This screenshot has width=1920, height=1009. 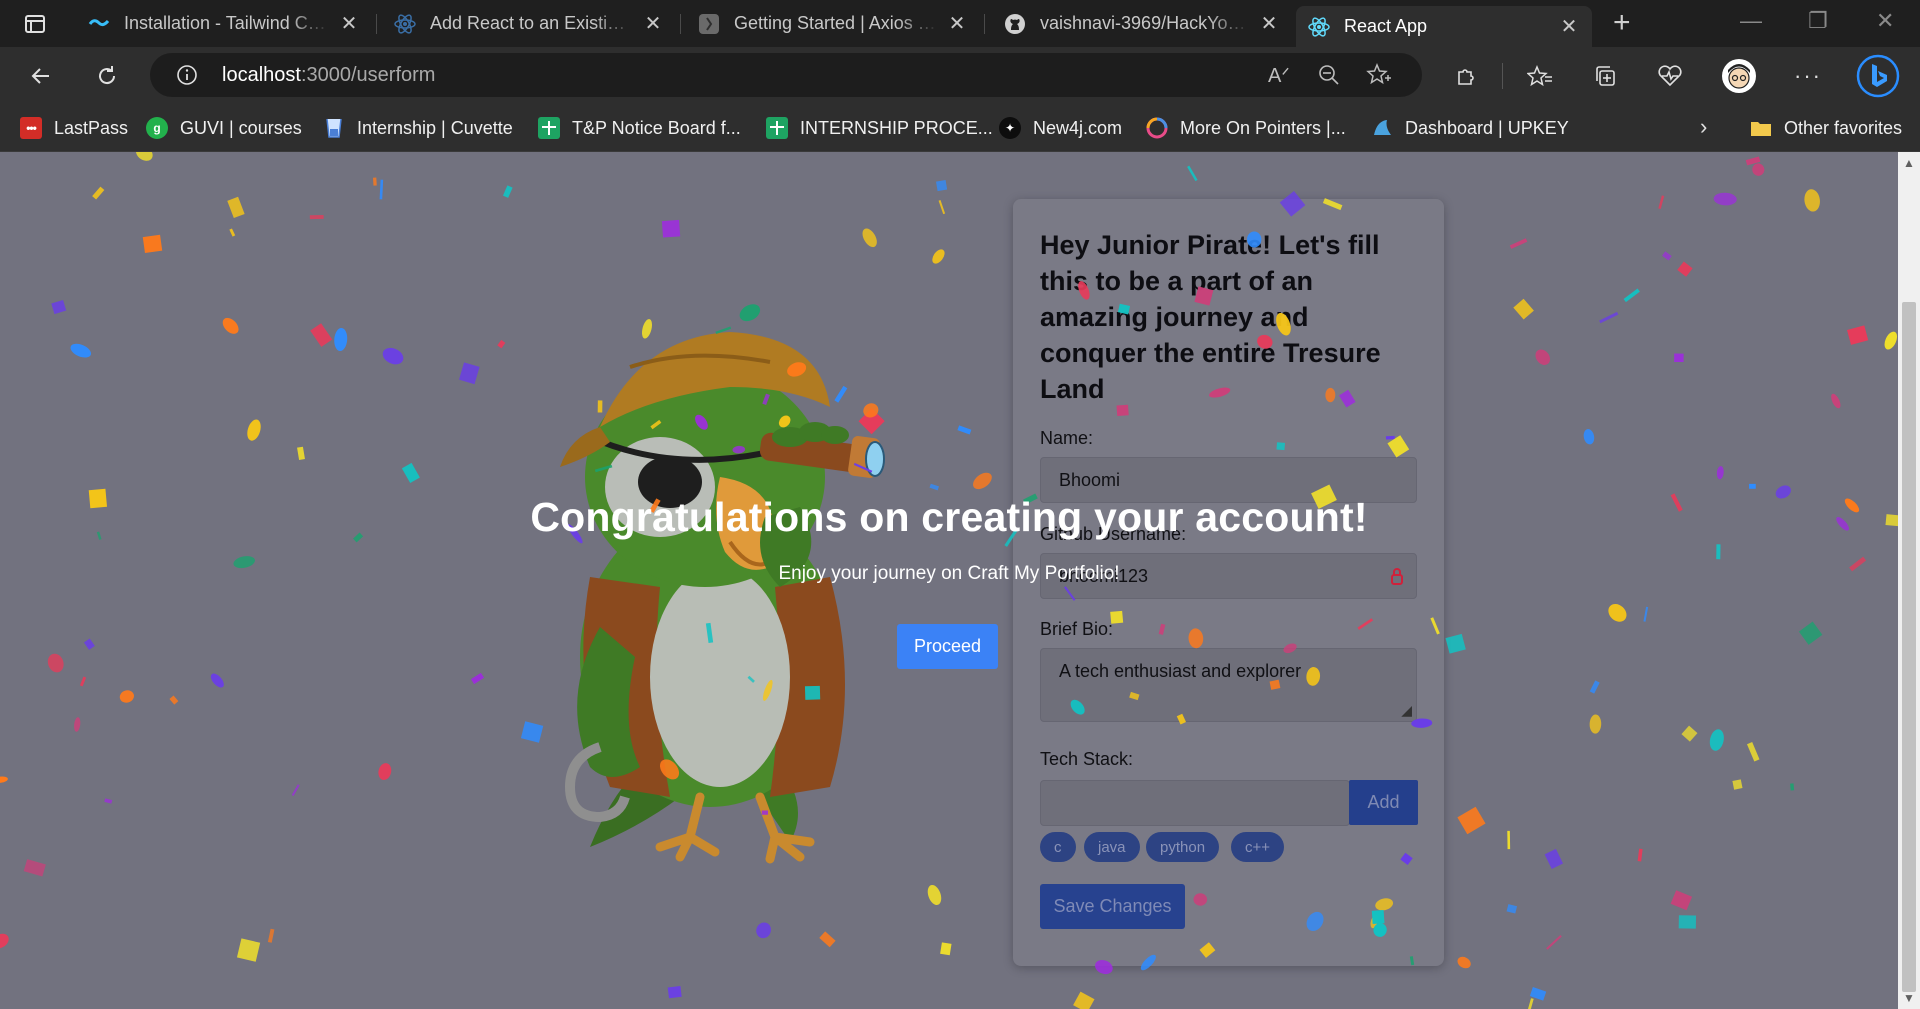 What do you see at coordinates (227, 23) in the screenshot?
I see `tab-title: Installation - Tailwind CSS` at bounding box center [227, 23].